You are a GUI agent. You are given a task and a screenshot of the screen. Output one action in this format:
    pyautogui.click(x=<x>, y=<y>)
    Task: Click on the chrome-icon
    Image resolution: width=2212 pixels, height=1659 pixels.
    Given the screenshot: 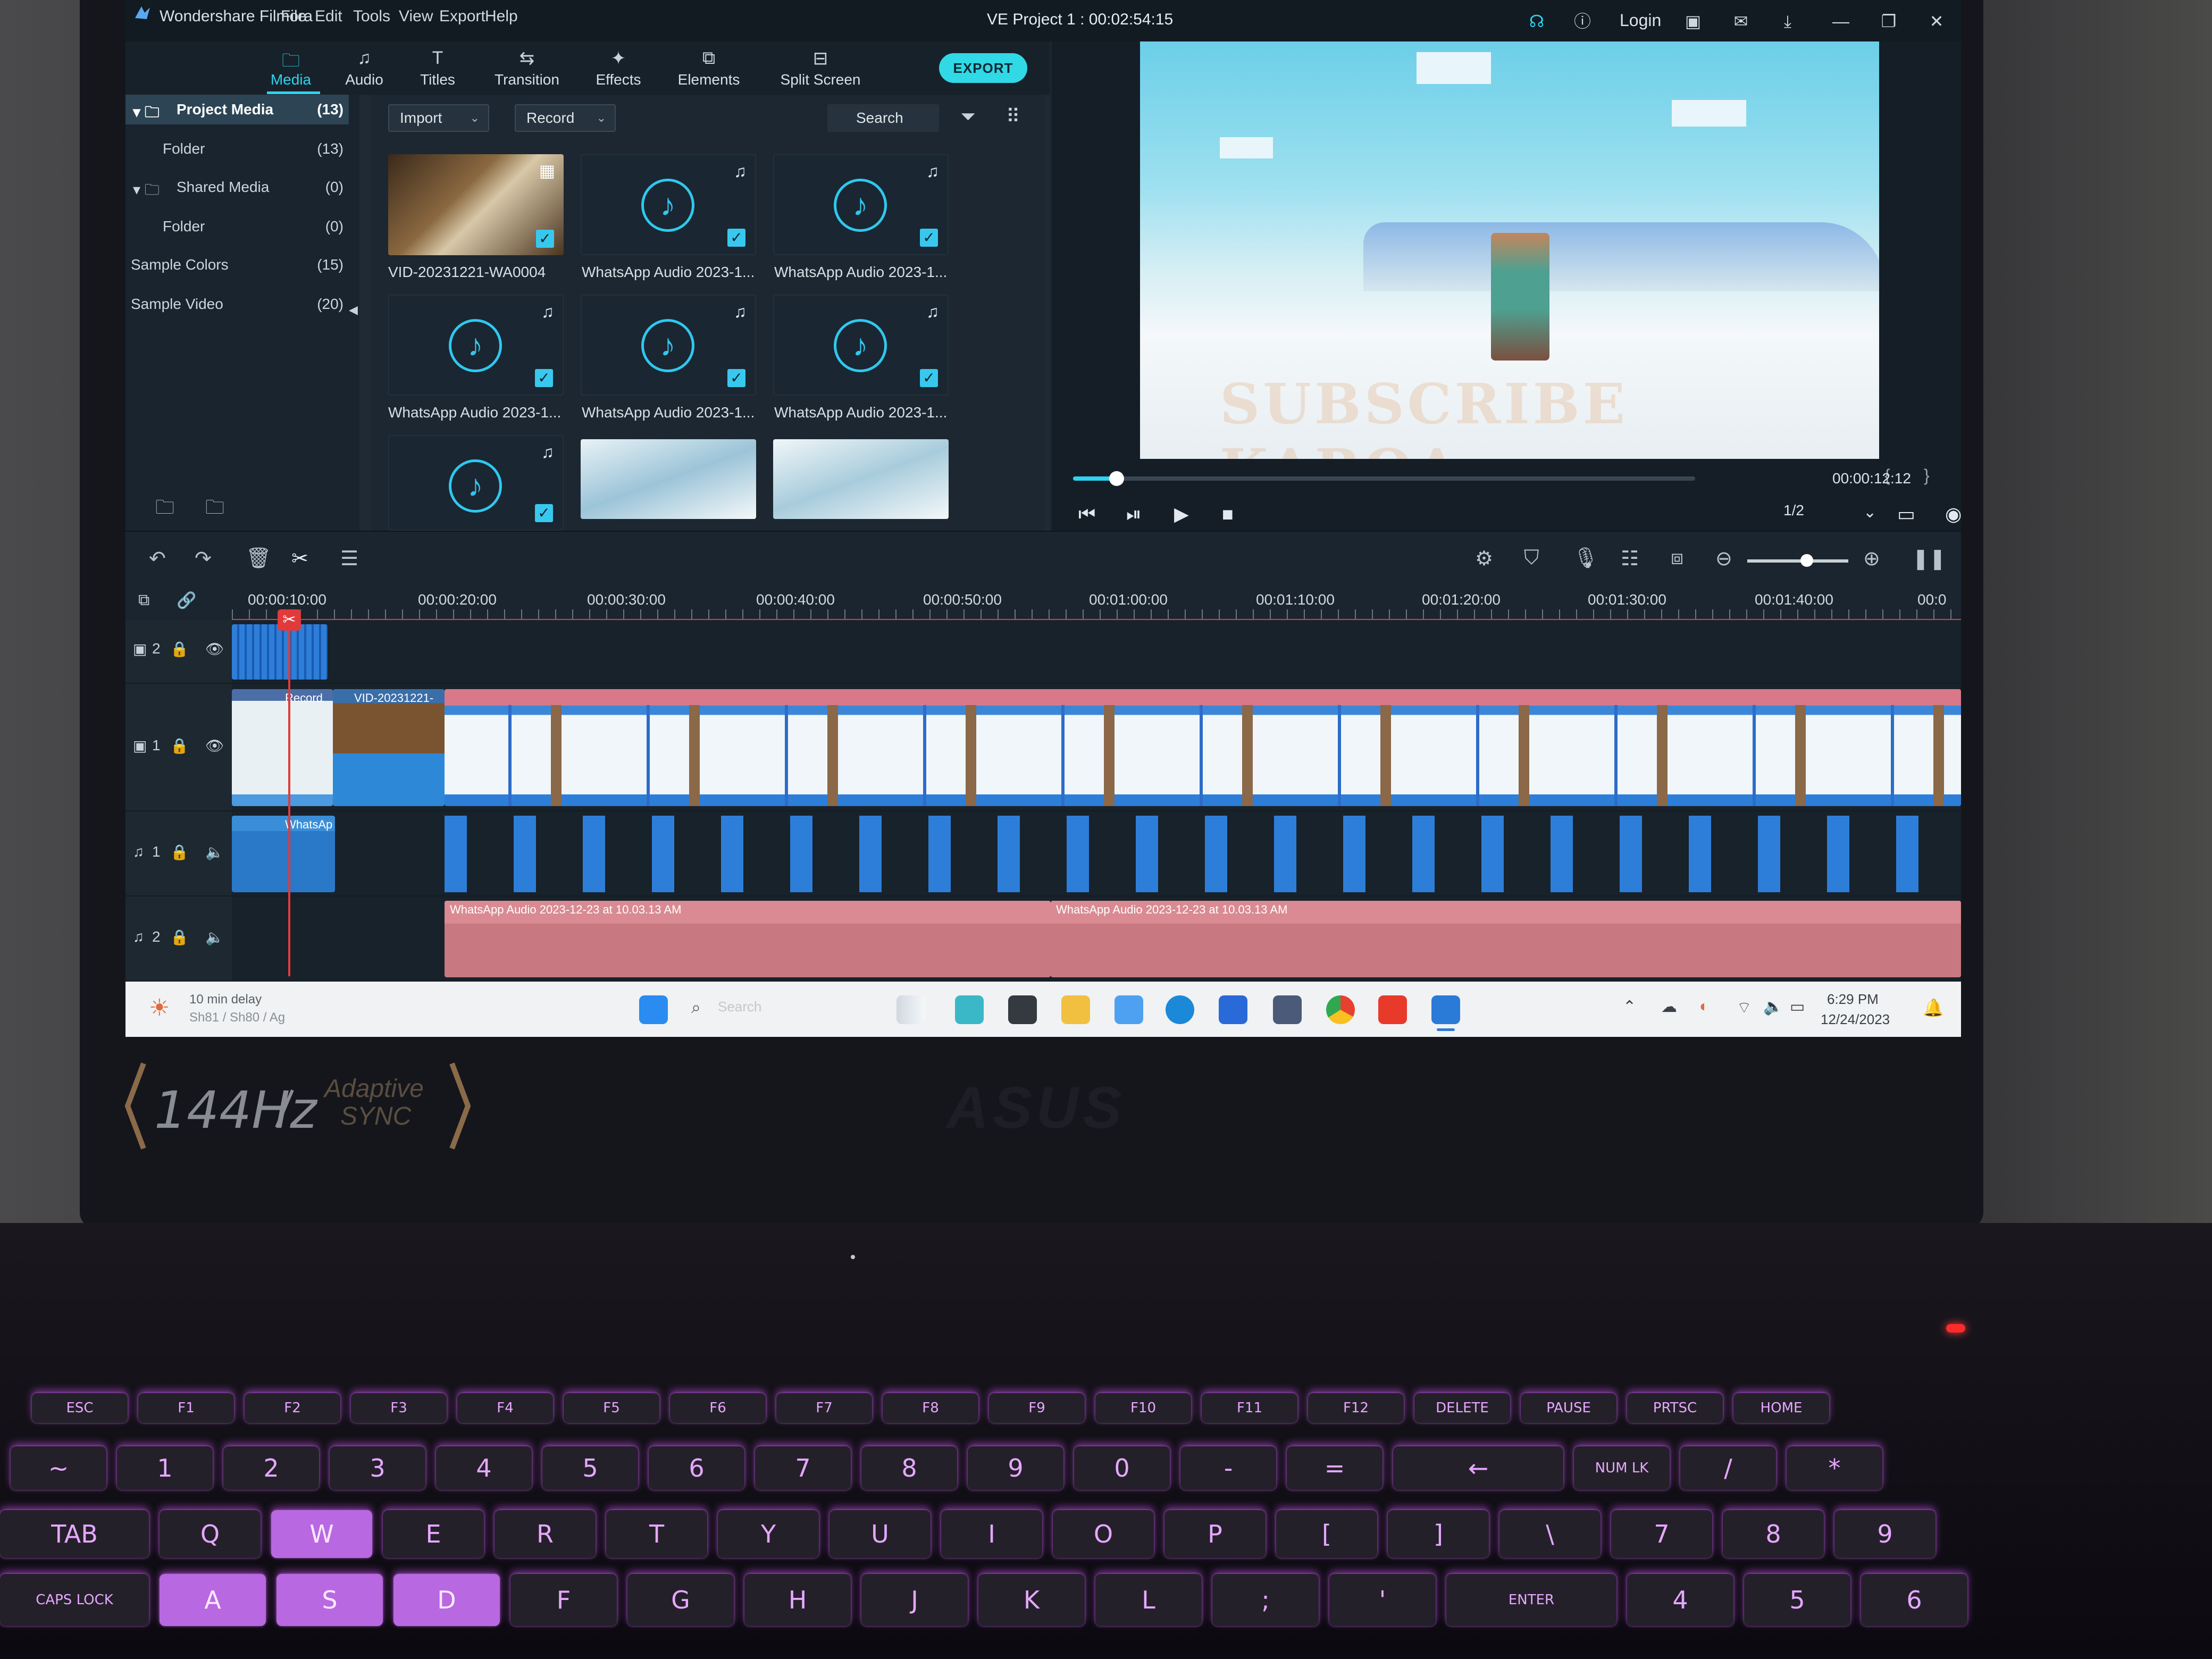 What is the action you would take?
    pyautogui.click(x=1340, y=1009)
    